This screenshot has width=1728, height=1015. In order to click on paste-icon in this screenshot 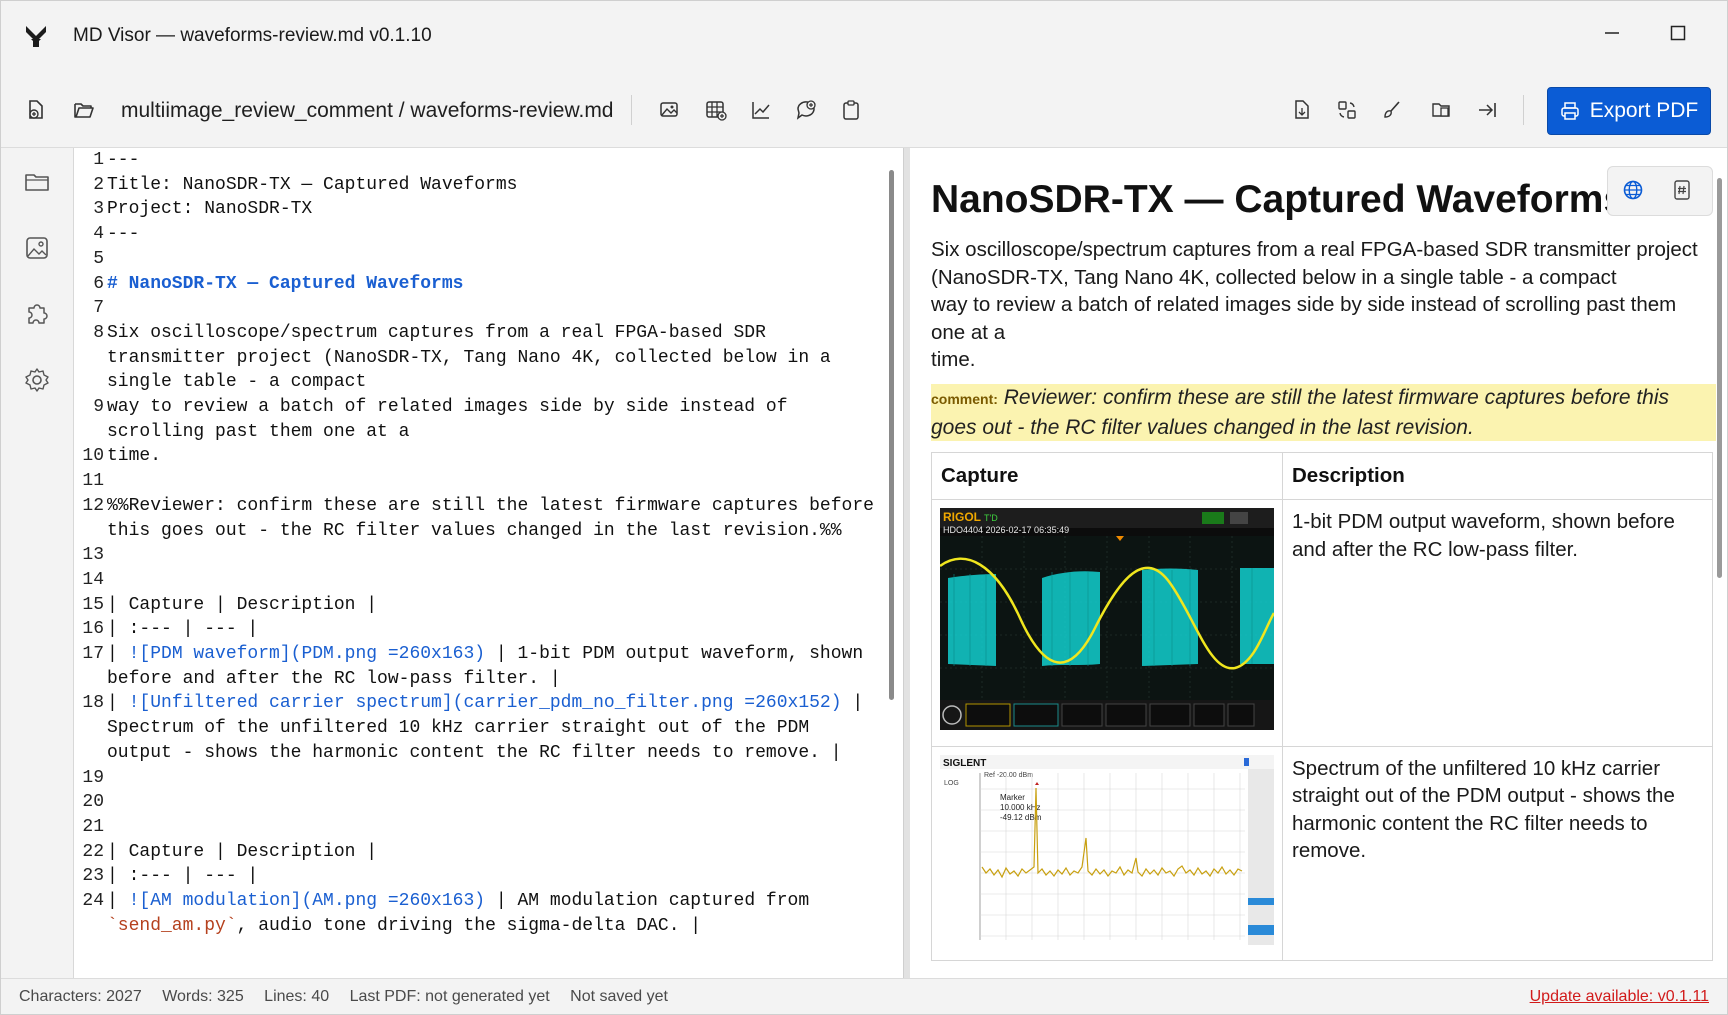, I will do `click(851, 110)`.